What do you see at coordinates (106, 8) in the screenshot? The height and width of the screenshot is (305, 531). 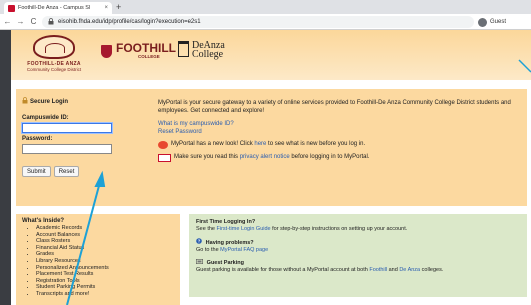 I see `tab-close-icon: ×` at bounding box center [106, 8].